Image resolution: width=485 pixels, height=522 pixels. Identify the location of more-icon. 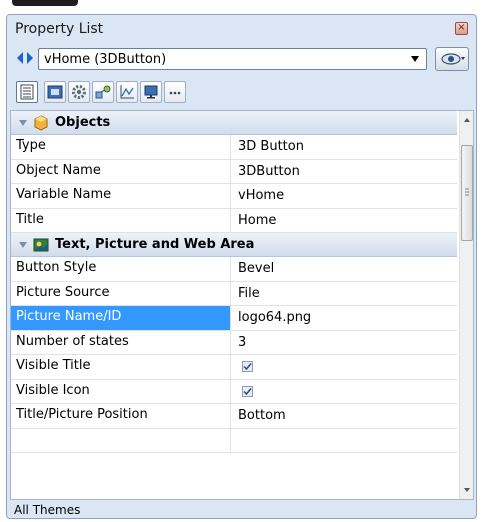
(175, 93).